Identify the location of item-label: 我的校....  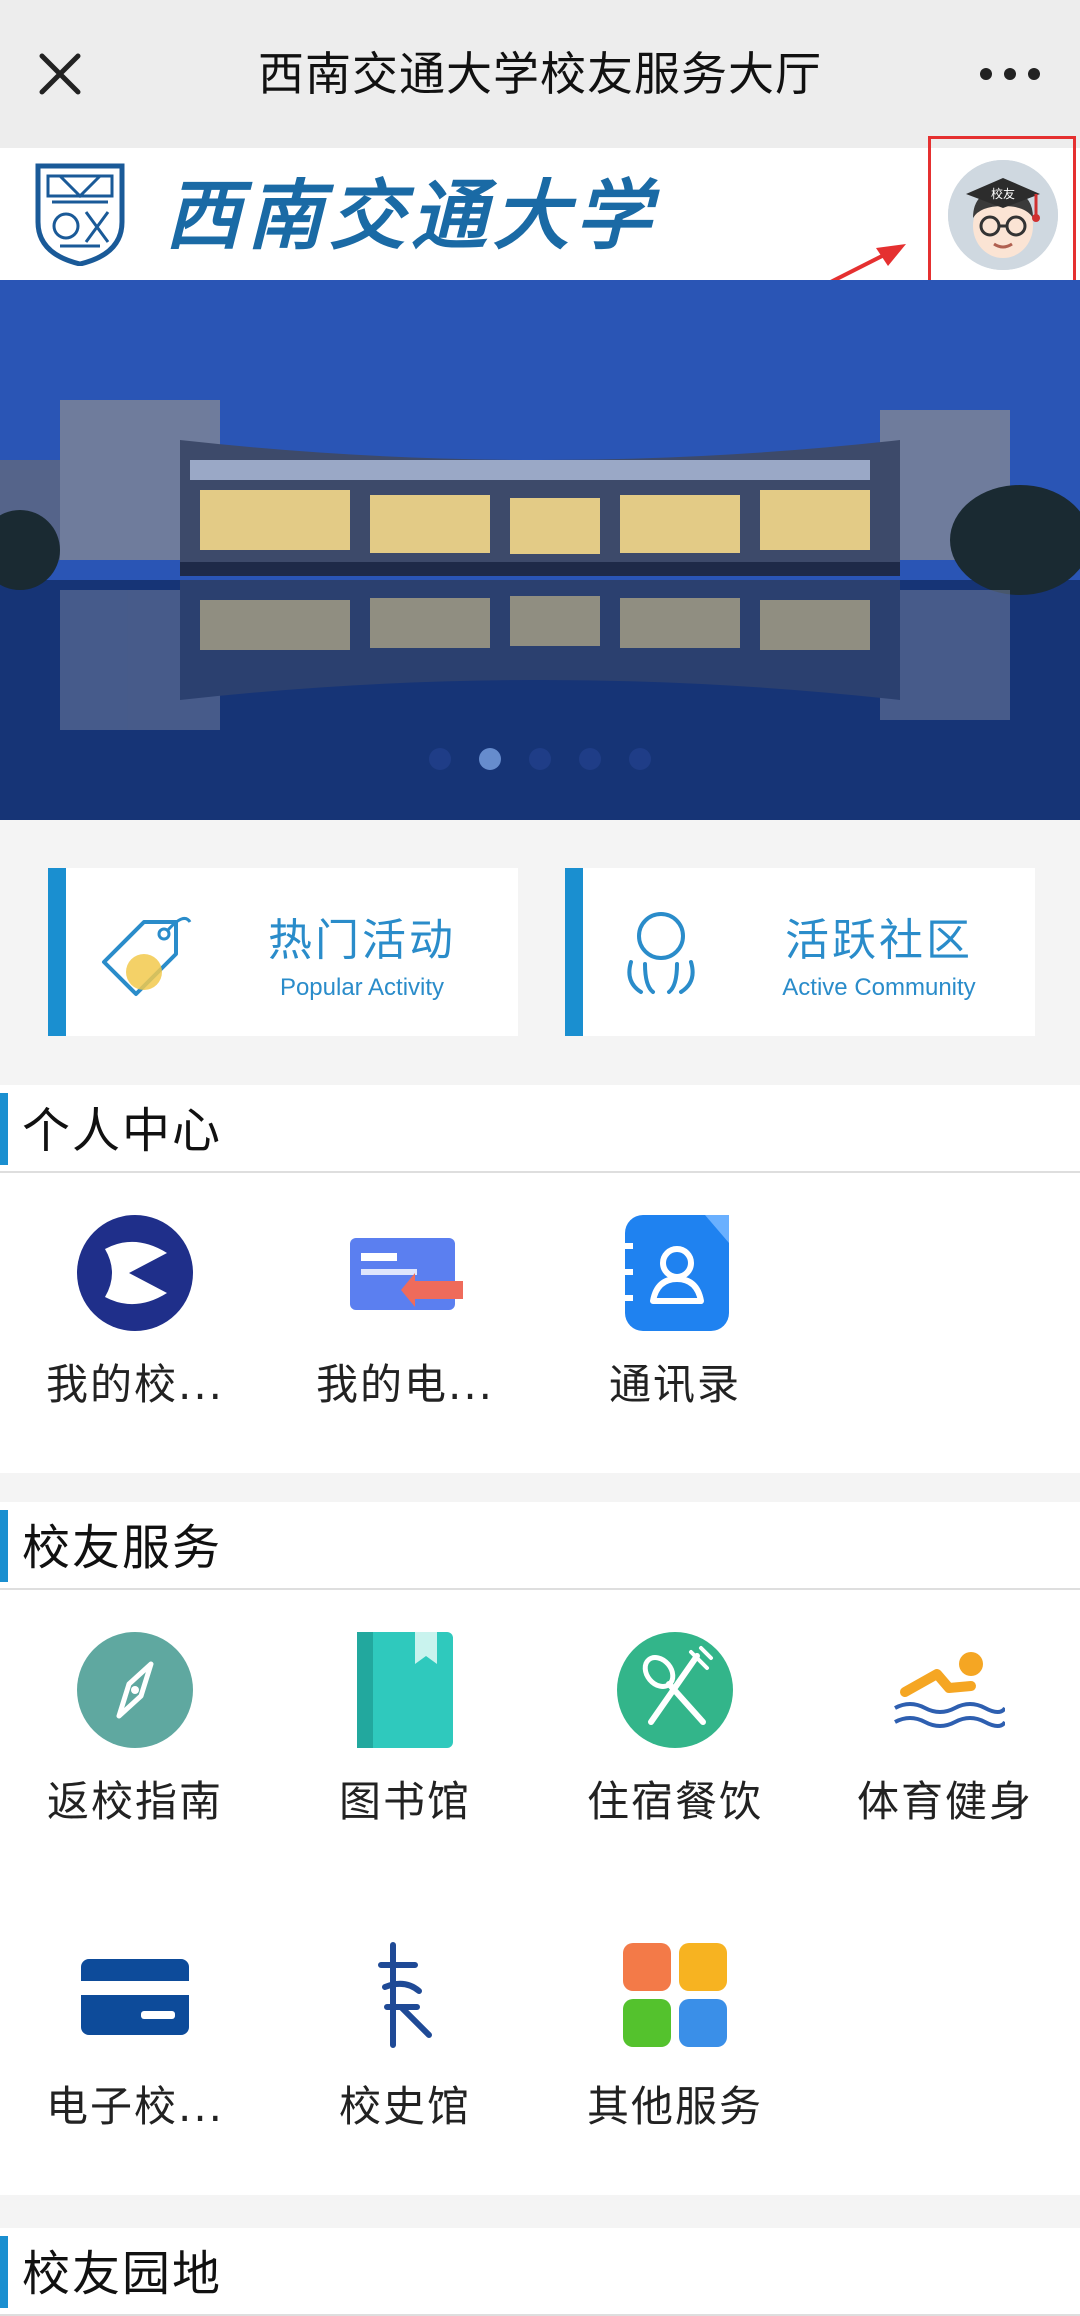
(135, 1384).